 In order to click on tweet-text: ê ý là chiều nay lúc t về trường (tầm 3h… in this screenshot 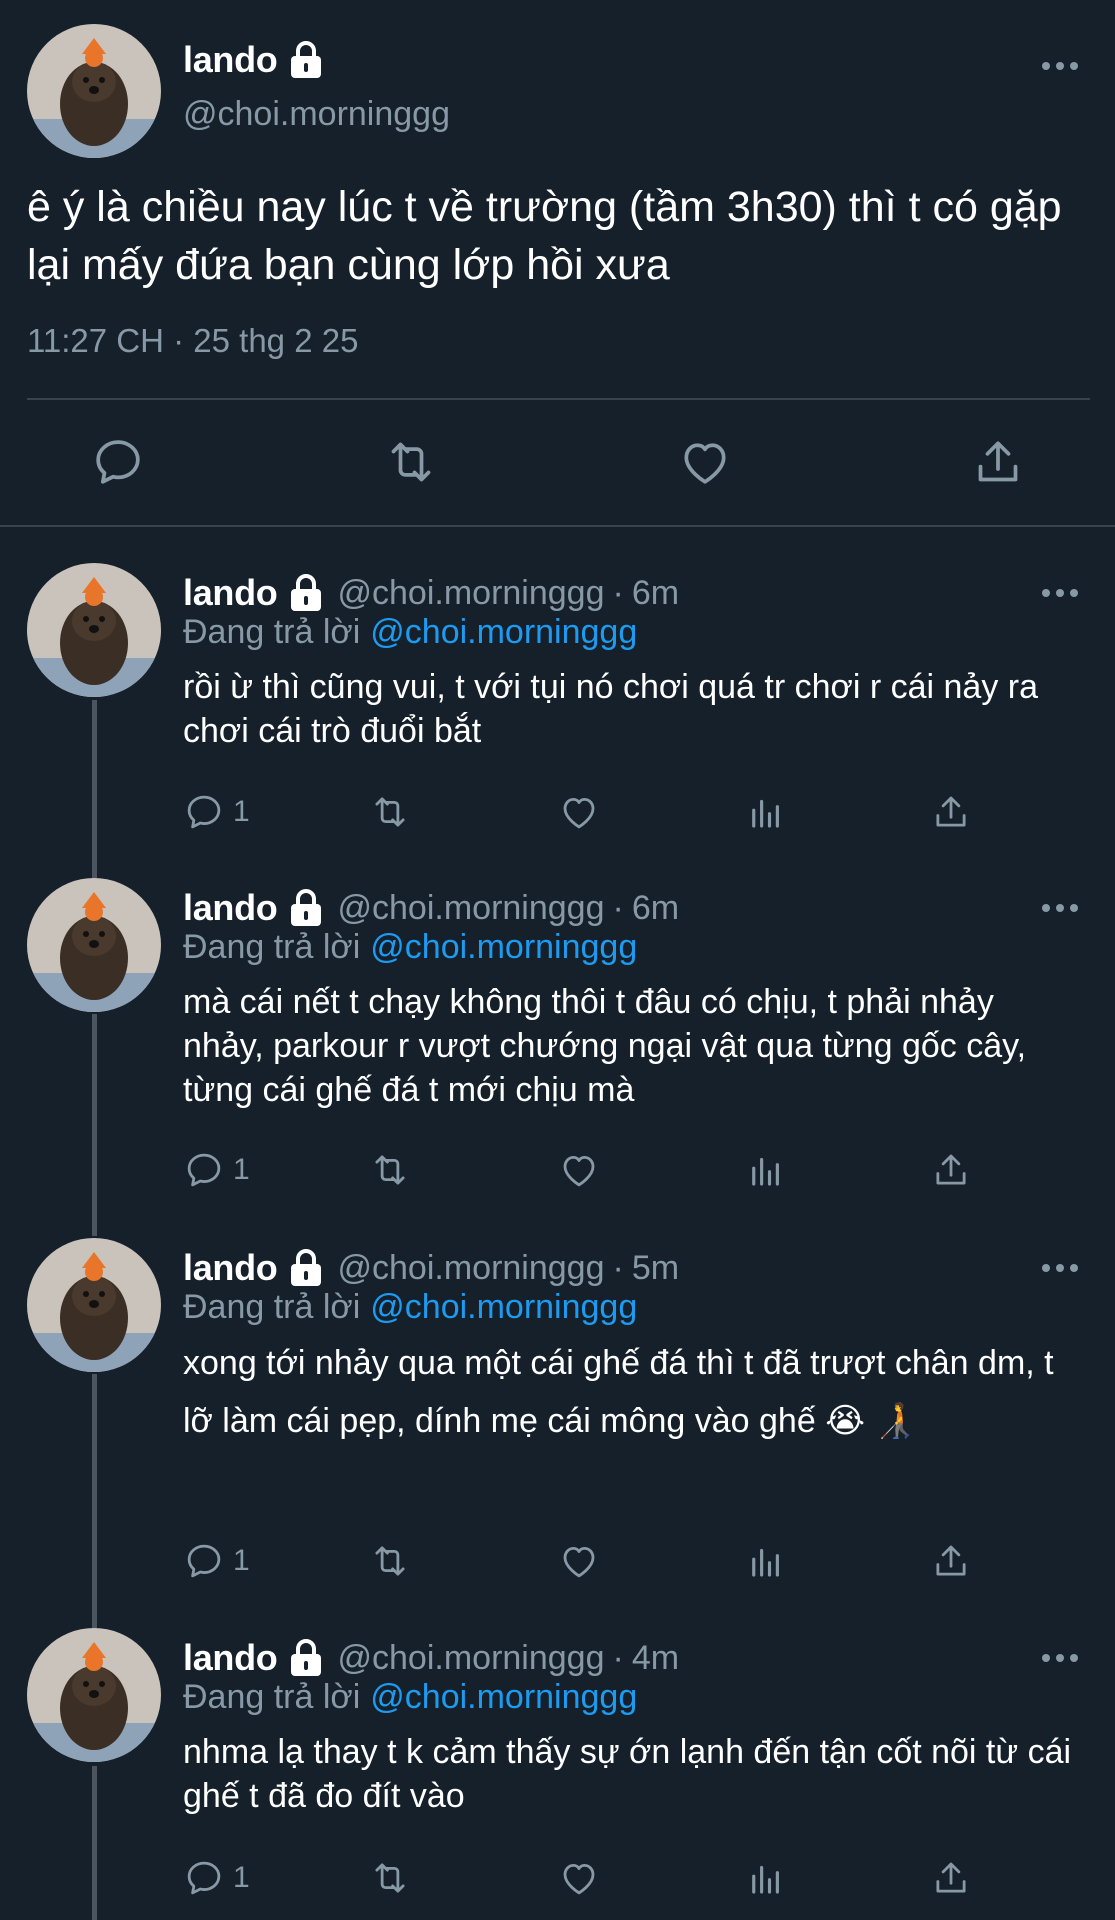, I will do `click(544, 236)`.